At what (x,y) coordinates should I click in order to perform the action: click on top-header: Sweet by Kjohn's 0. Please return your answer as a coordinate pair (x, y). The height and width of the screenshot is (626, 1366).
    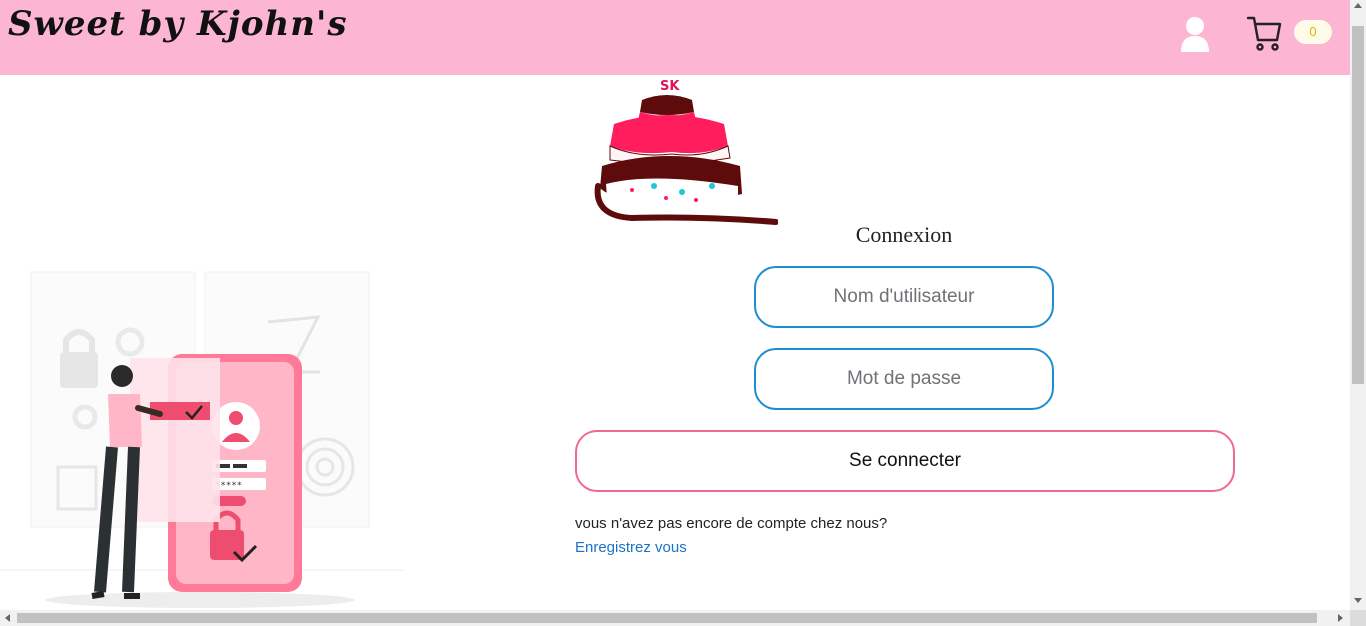
    Looking at the image, I should click on (675, 37).